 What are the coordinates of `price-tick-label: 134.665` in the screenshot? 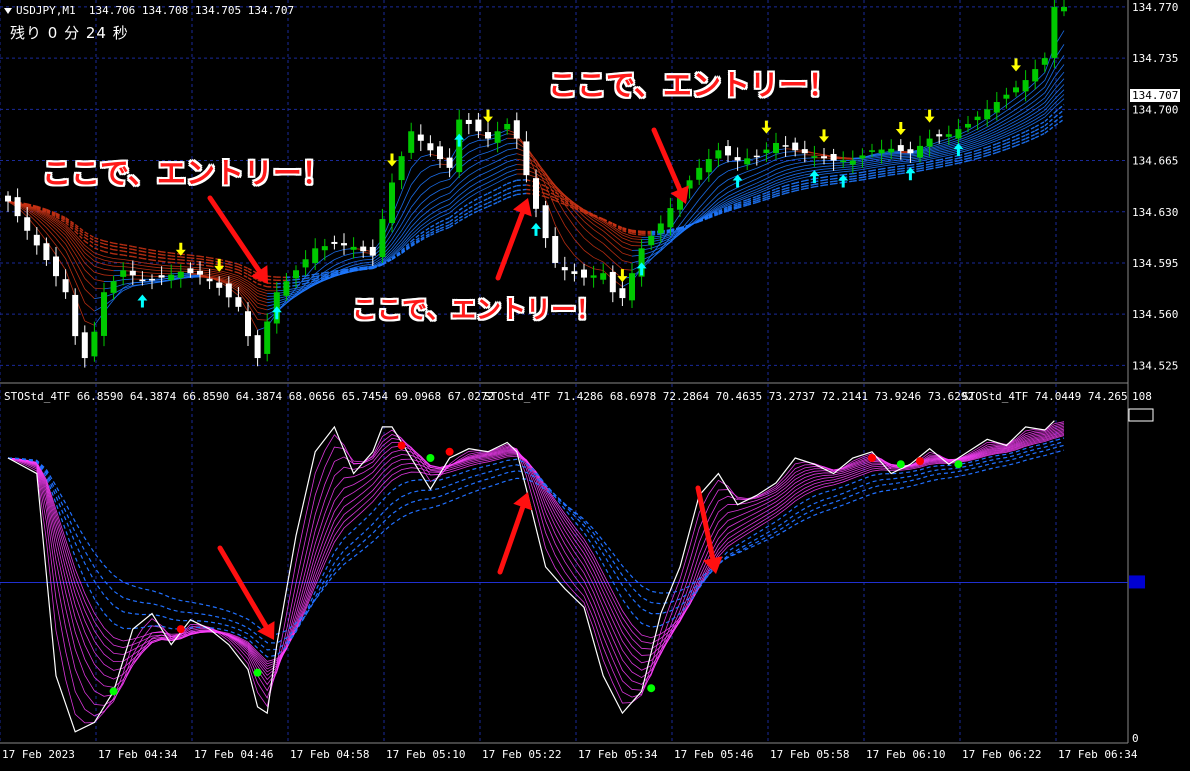 It's located at (1155, 161).